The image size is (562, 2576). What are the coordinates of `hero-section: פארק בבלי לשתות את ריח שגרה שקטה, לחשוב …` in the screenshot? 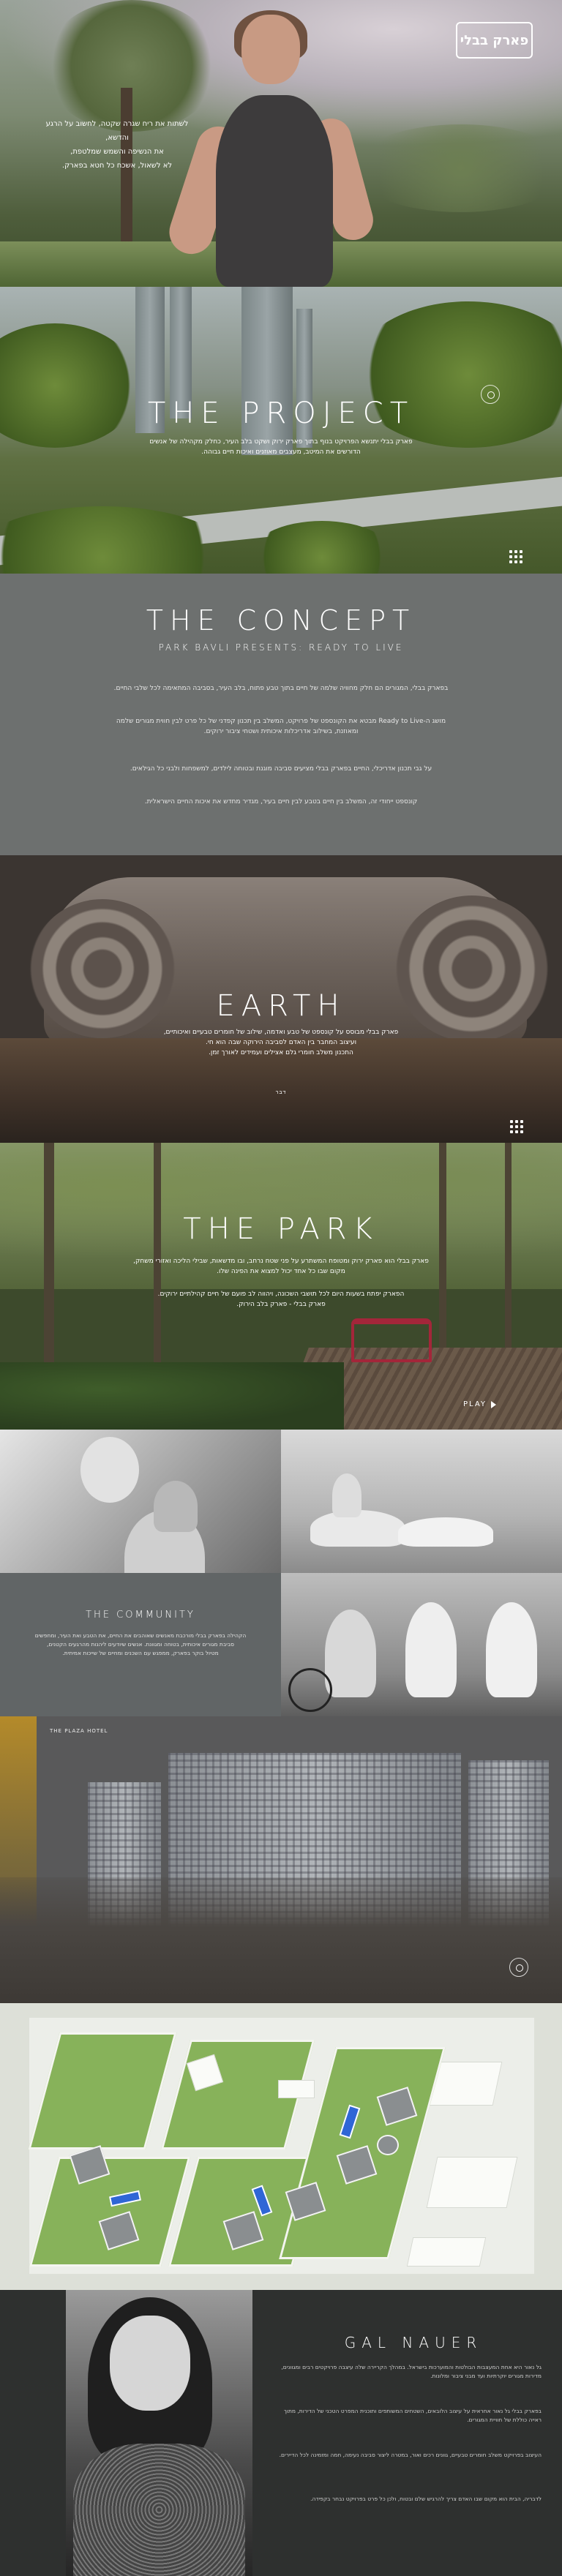 It's located at (281, 143).